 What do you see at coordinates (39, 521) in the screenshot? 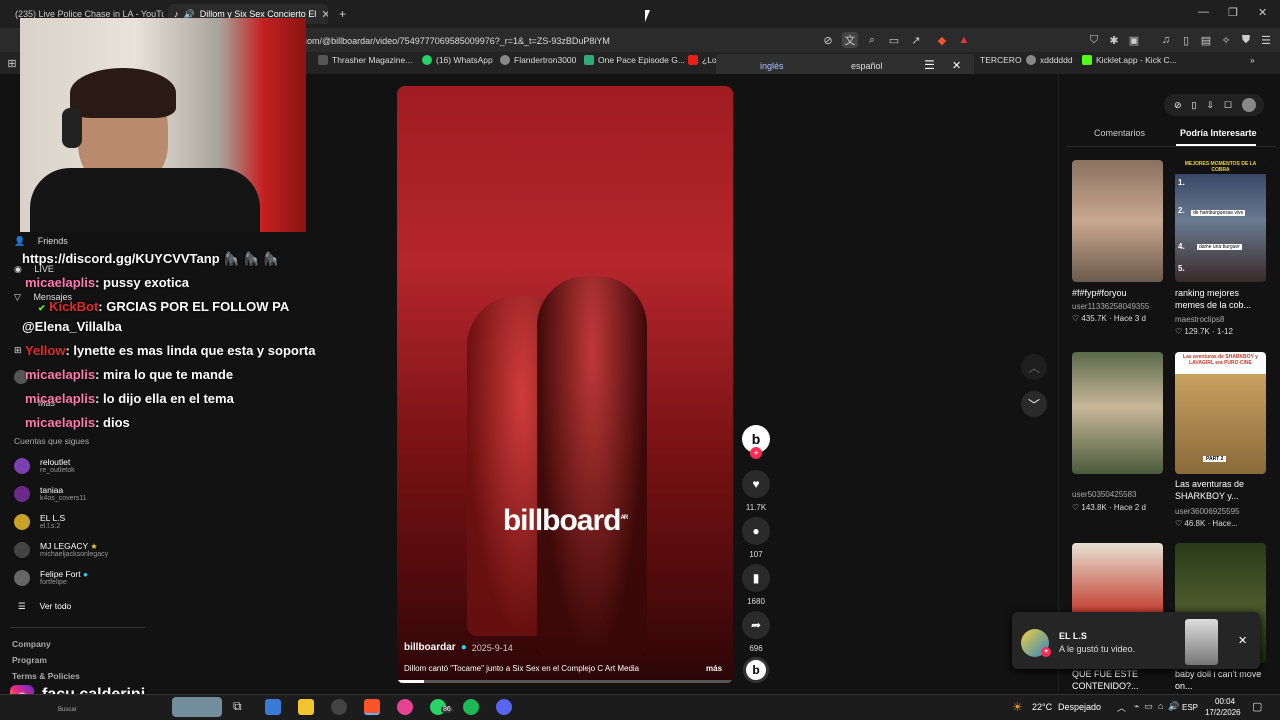
I see `following-item: EL L.S el.l.s.2` at bounding box center [39, 521].